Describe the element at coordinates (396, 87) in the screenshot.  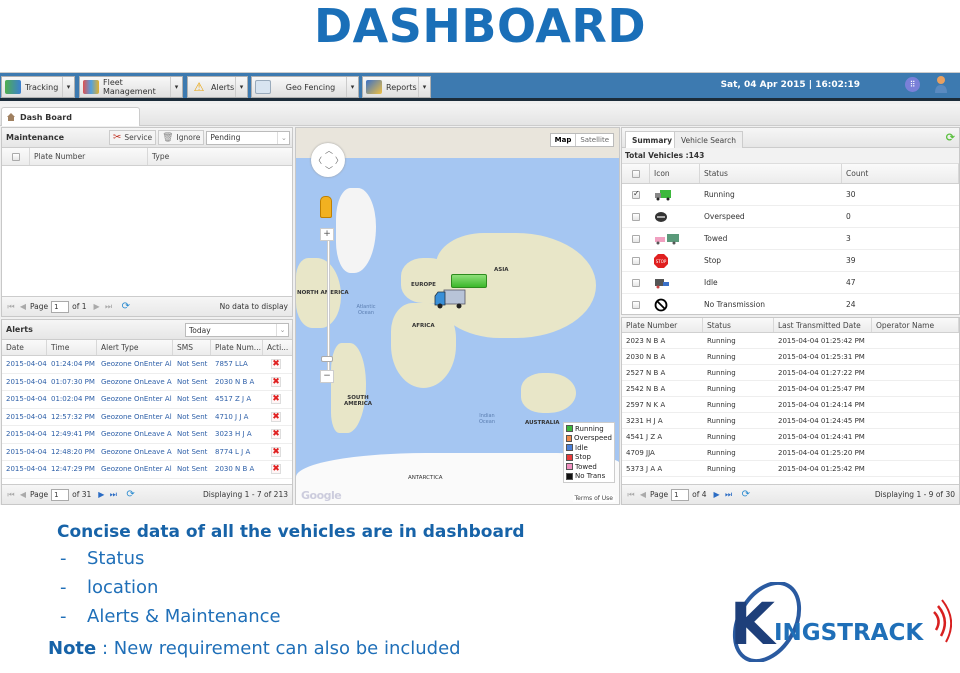
I see `menu-reports: Reports ▾` at that location.